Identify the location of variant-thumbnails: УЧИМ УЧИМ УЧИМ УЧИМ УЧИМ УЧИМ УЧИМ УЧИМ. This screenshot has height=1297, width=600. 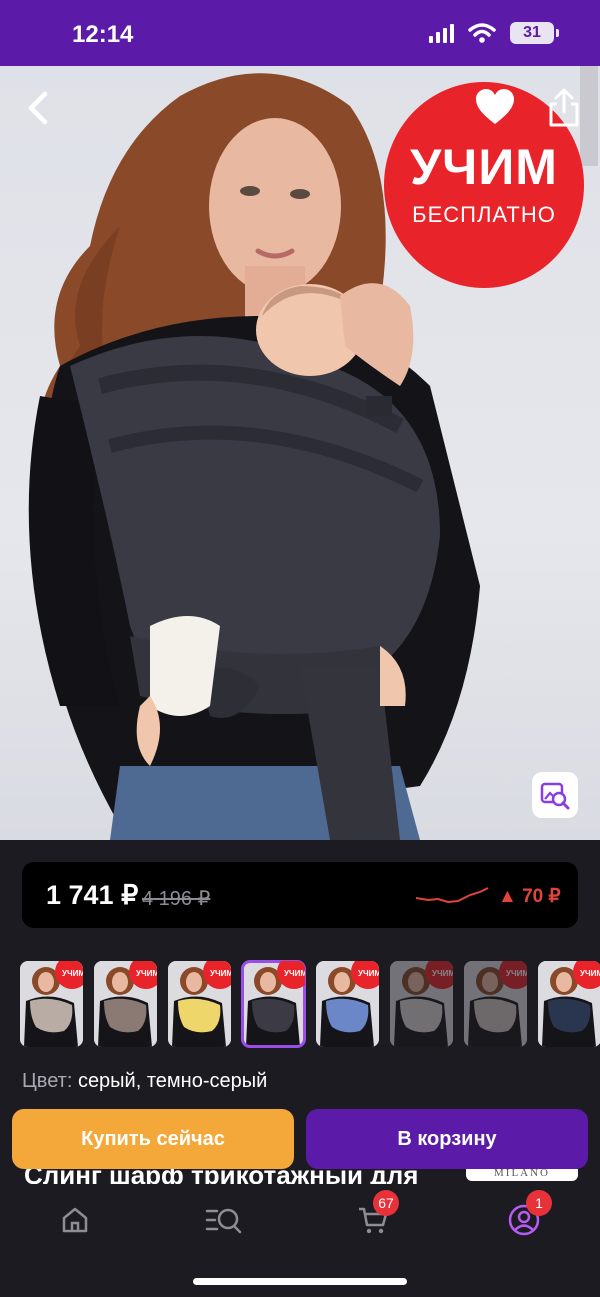
(310, 1004).